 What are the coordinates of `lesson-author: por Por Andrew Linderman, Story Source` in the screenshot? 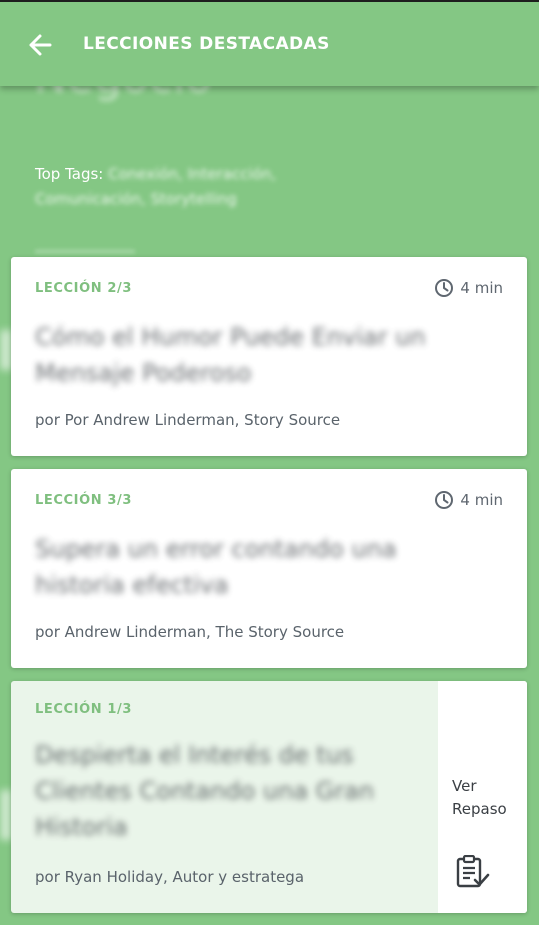 It's located at (188, 420).